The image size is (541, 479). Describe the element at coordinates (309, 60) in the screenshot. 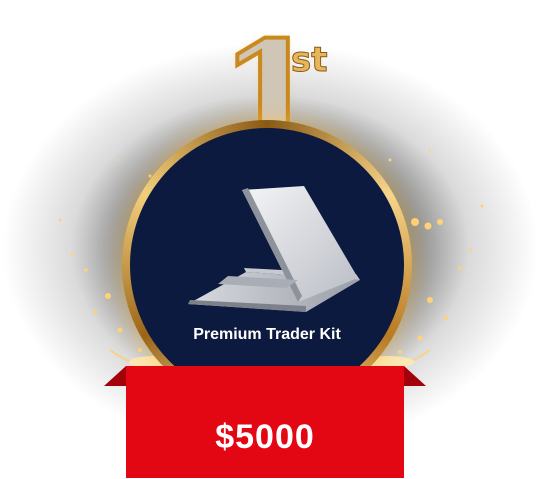

I see `rank-suffix: st` at that location.